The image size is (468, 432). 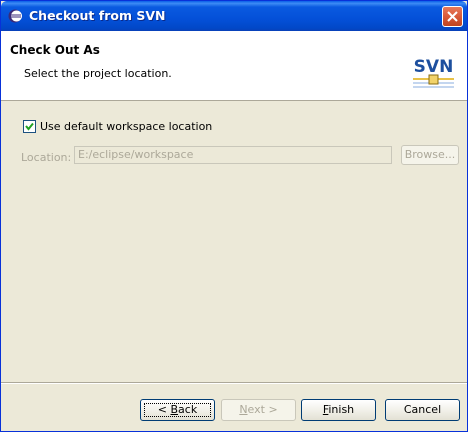 I want to click on page-description: Select the project location., so click(x=98, y=73).